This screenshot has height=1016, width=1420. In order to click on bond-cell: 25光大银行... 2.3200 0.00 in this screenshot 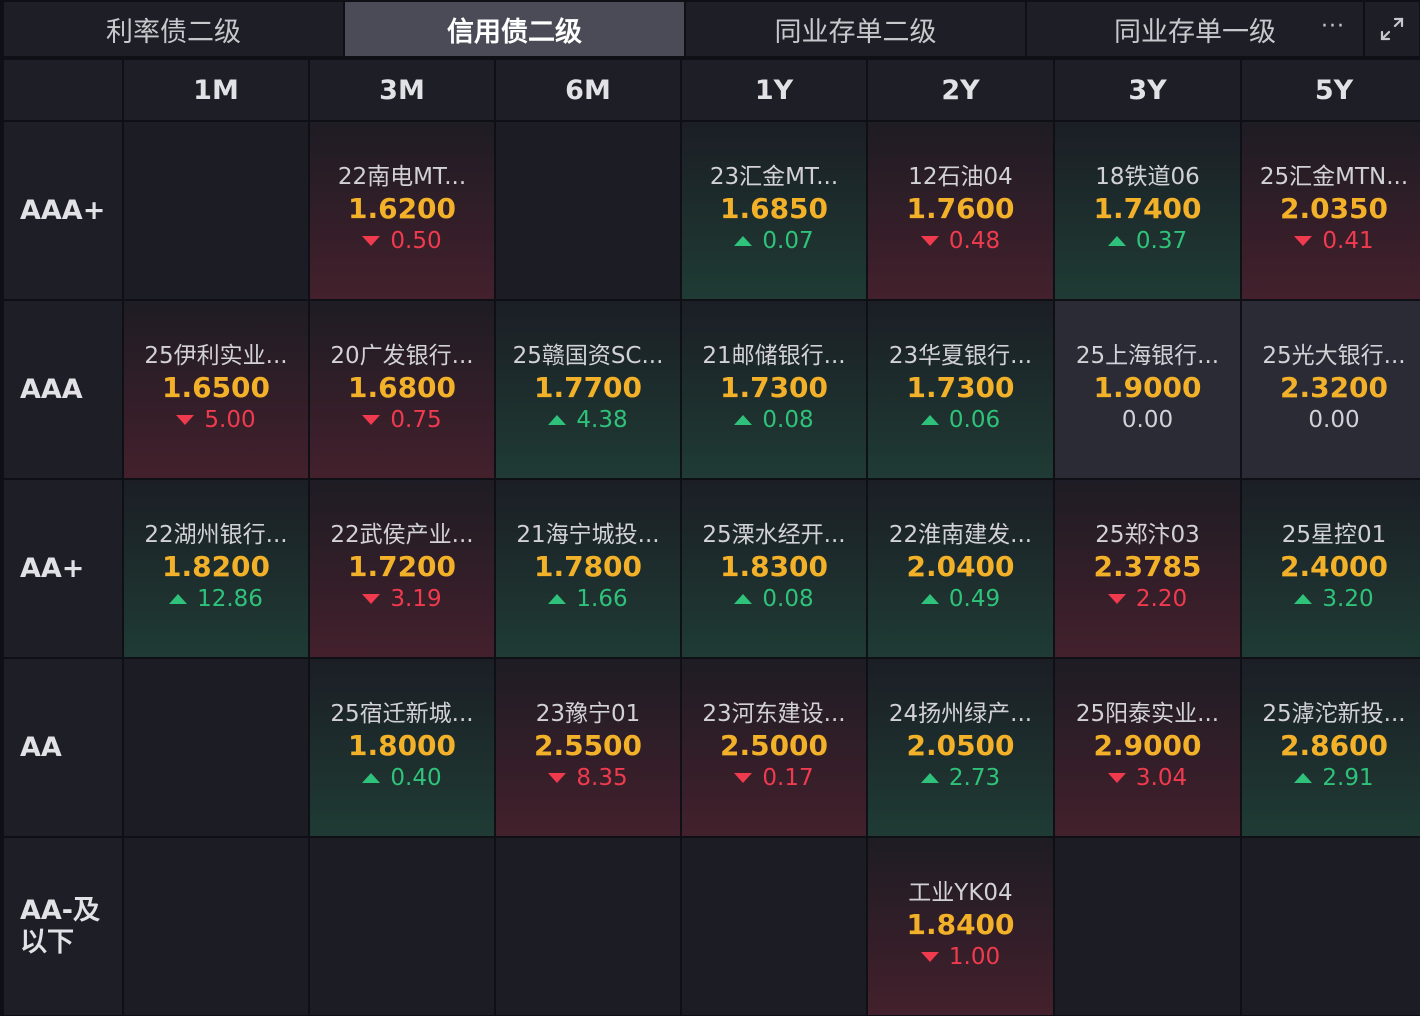, I will do `click(1331, 389)`.